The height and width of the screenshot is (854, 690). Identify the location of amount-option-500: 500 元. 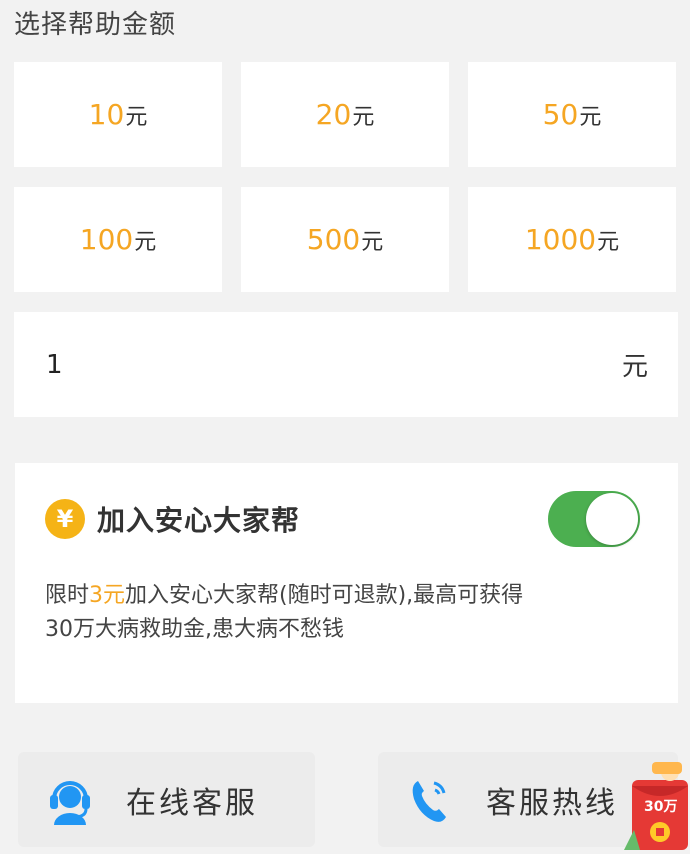
(345, 239).